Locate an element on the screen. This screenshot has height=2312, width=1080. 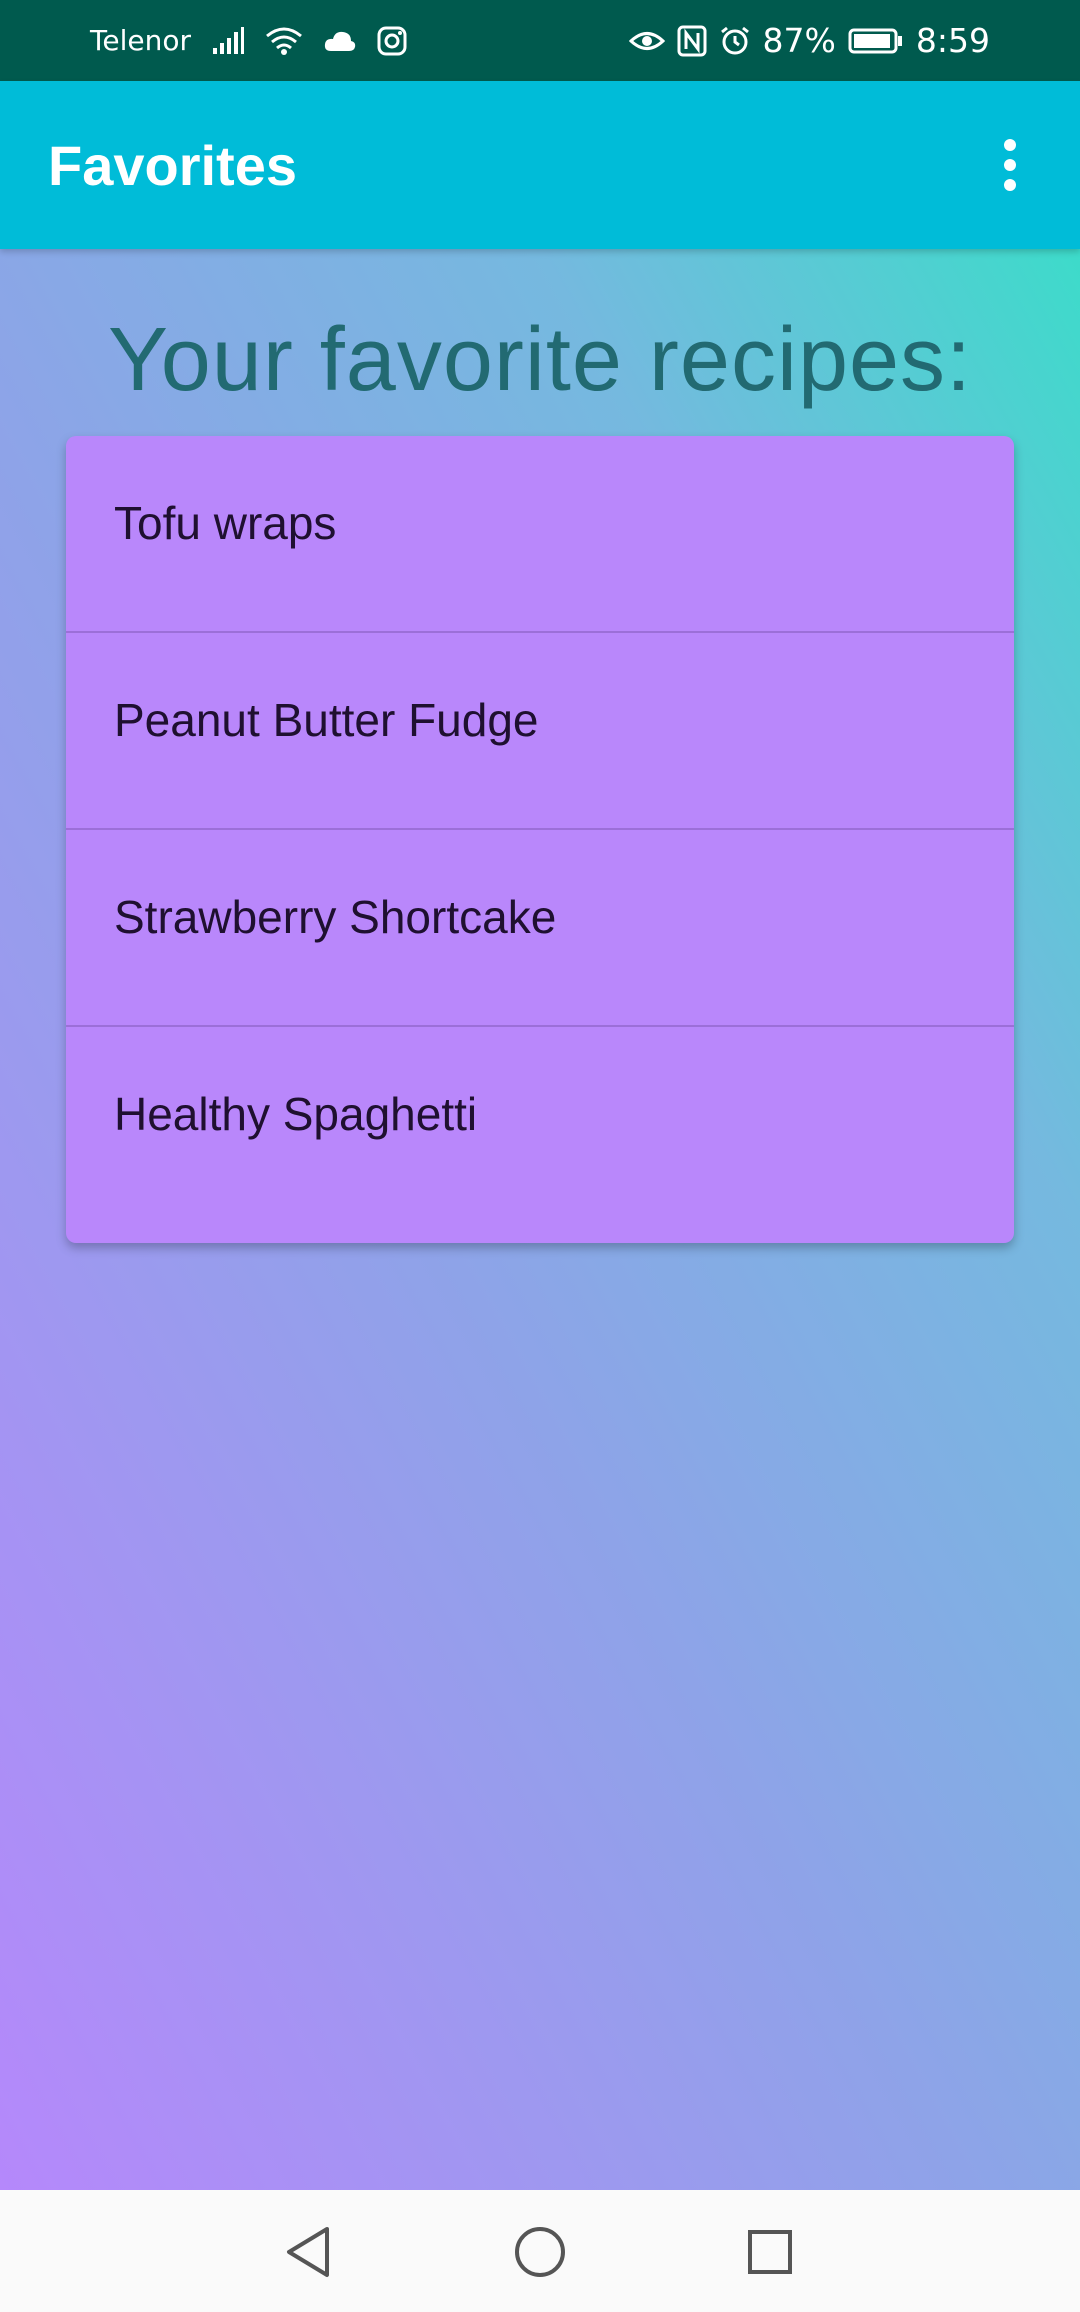
overflow-menu-icon is located at coordinates (1010, 165).